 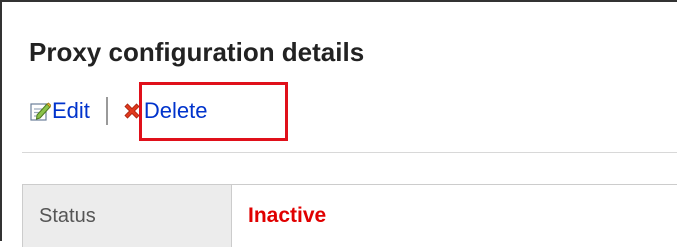 I want to click on edit-link: Edit, so click(x=59, y=111).